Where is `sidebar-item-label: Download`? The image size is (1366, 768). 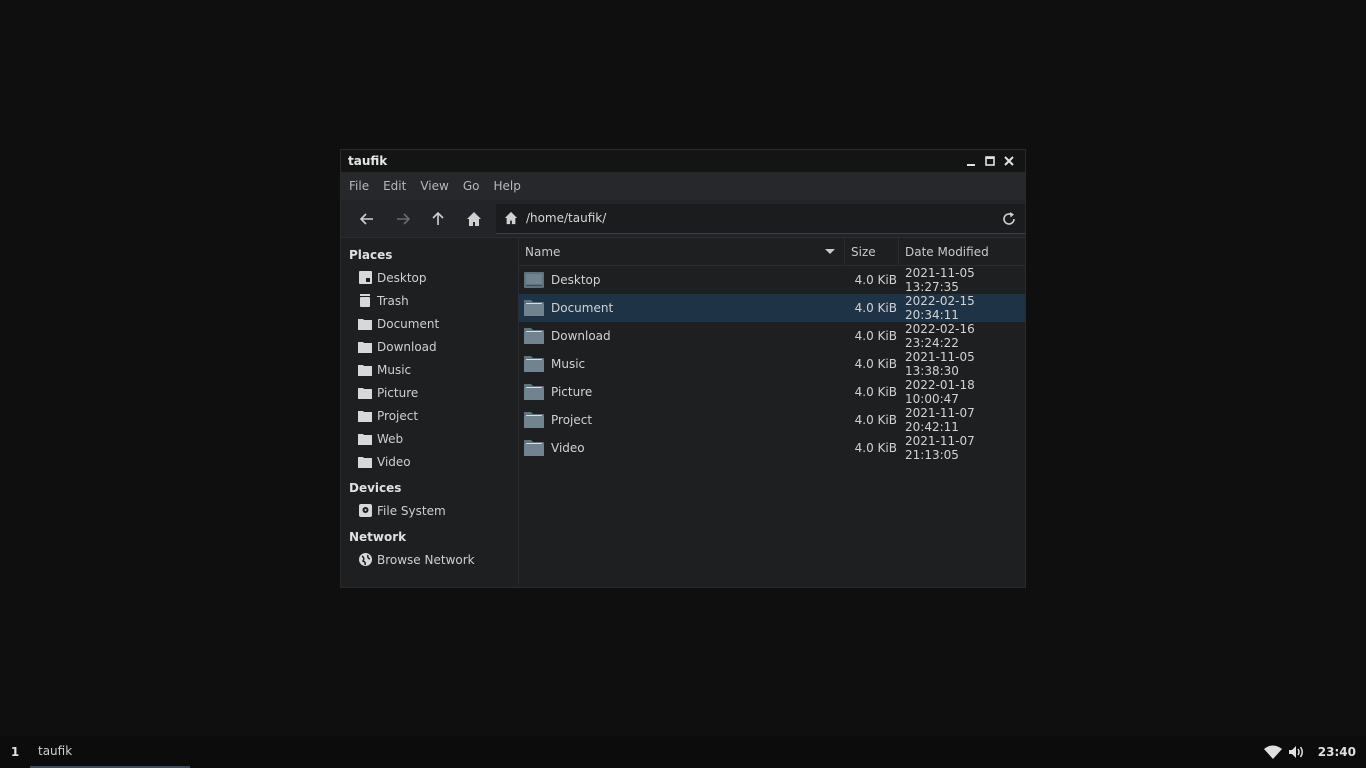 sidebar-item-label: Download is located at coordinates (407, 346).